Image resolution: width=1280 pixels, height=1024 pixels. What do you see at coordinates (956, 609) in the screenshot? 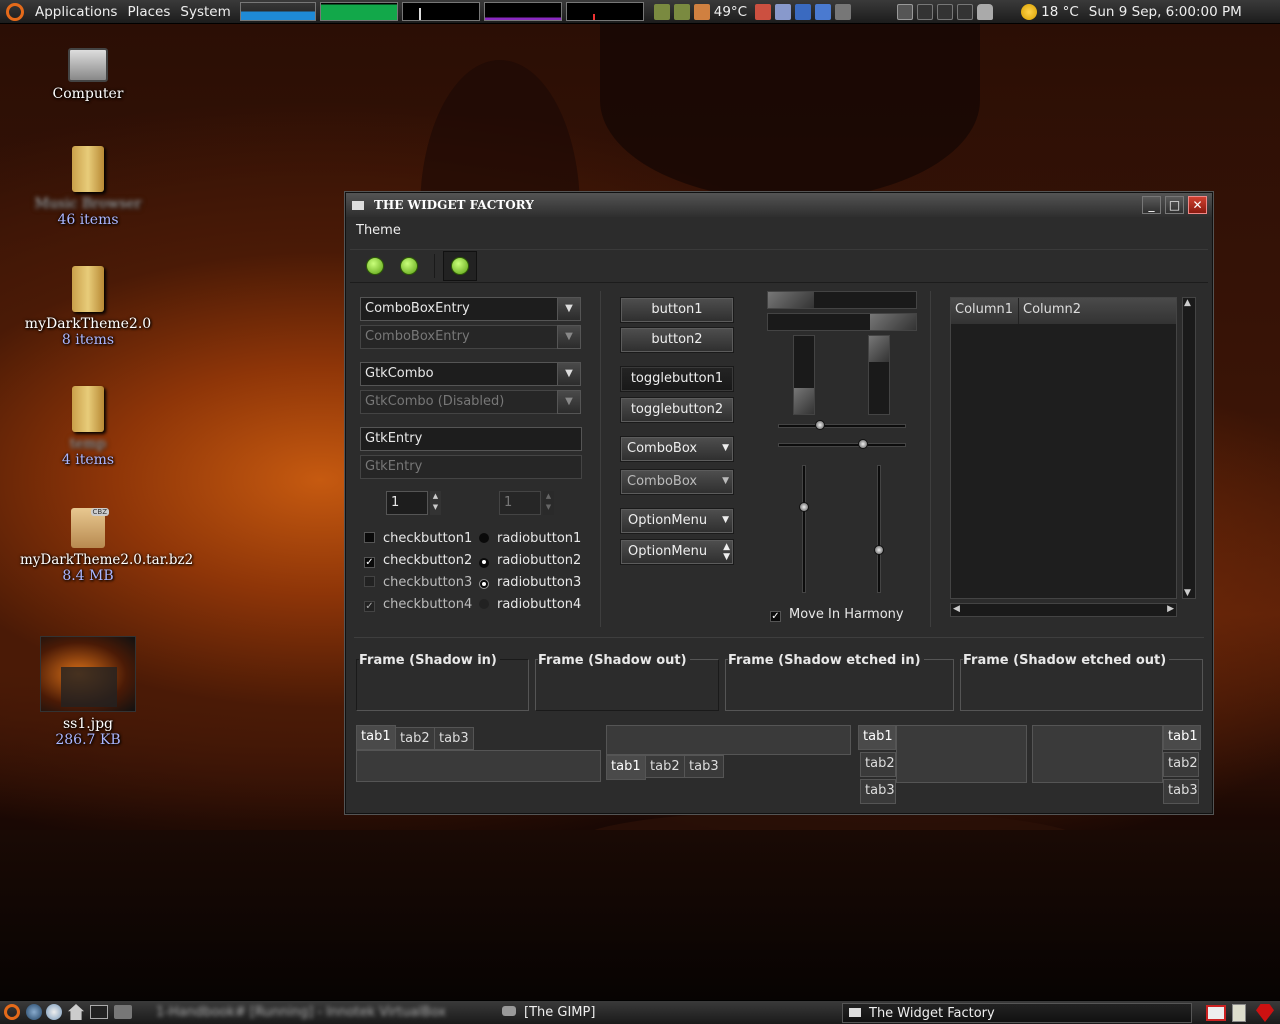
I see `arrow-left-icon: ◀` at bounding box center [956, 609].